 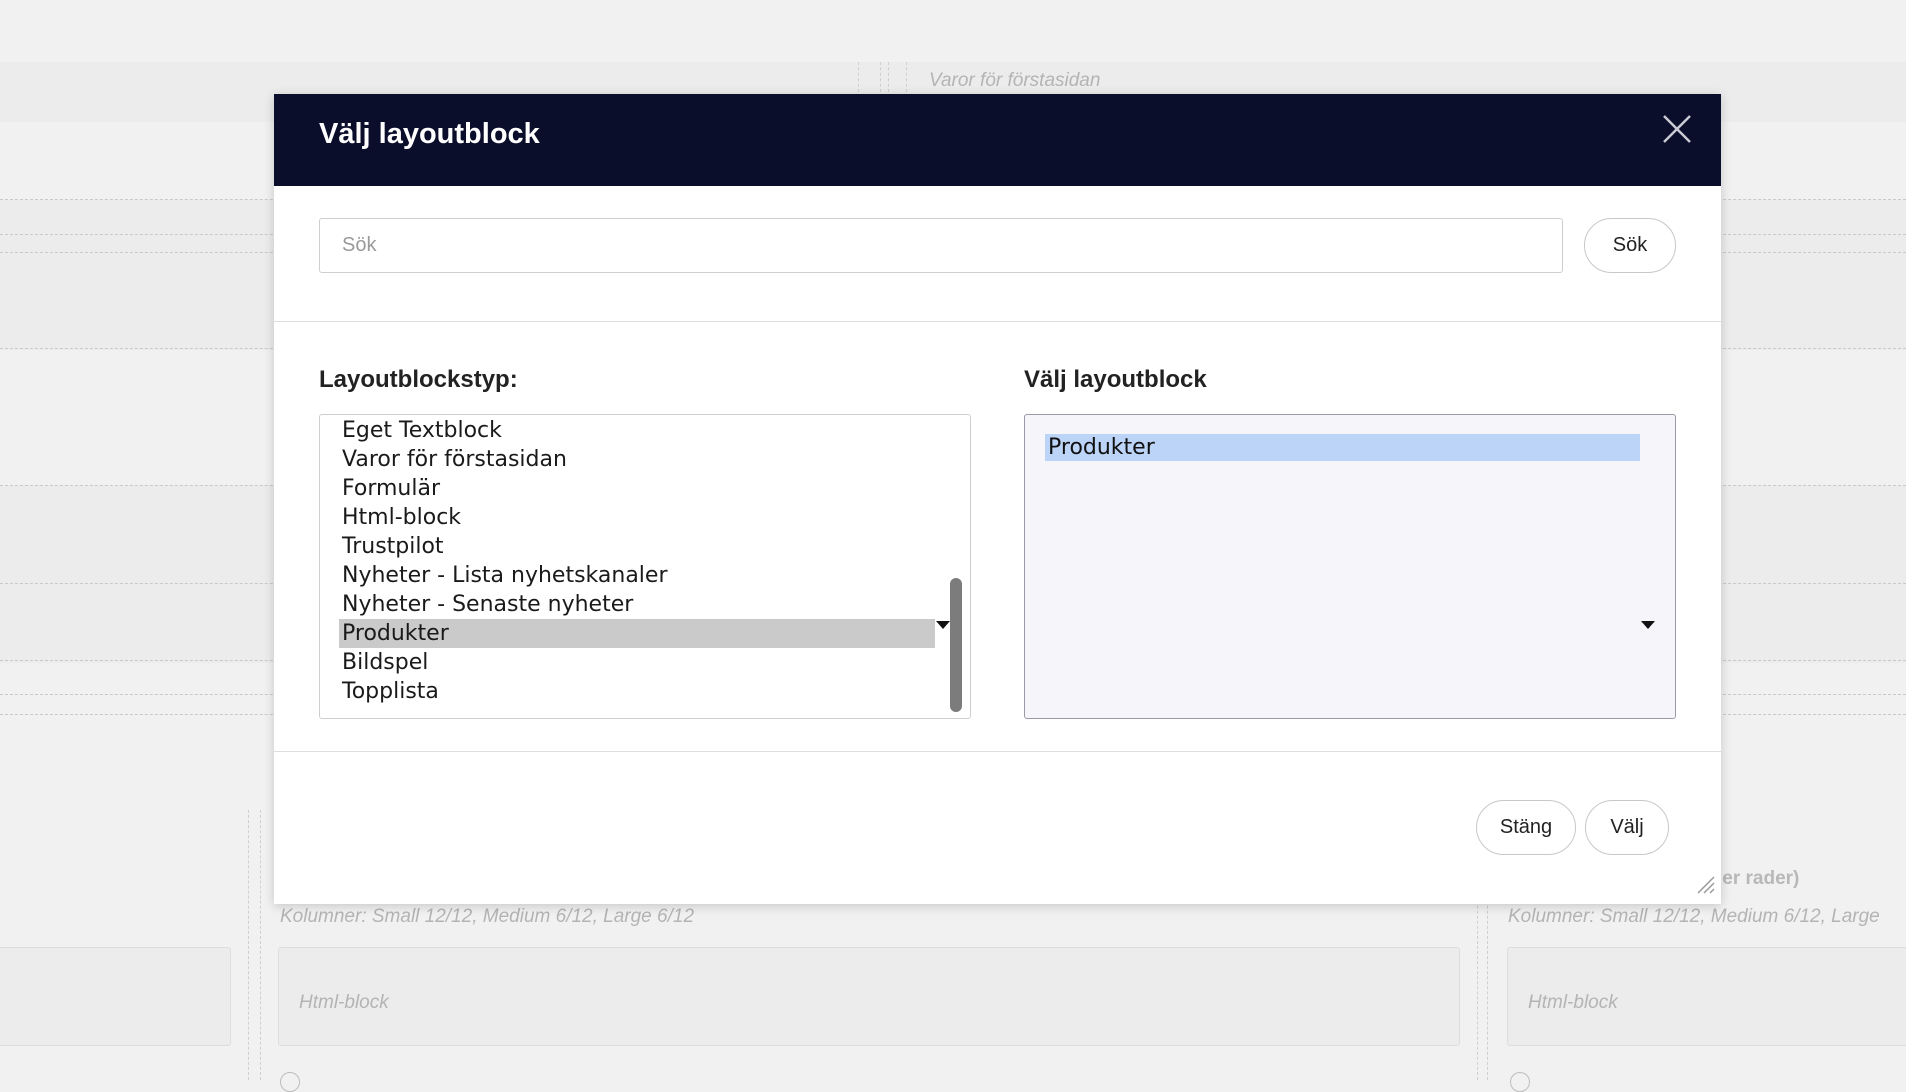 What do you see at coordinates (956, 645) in the screenshot?
I see `list-scrollbar` at bounding box center [956, 645].